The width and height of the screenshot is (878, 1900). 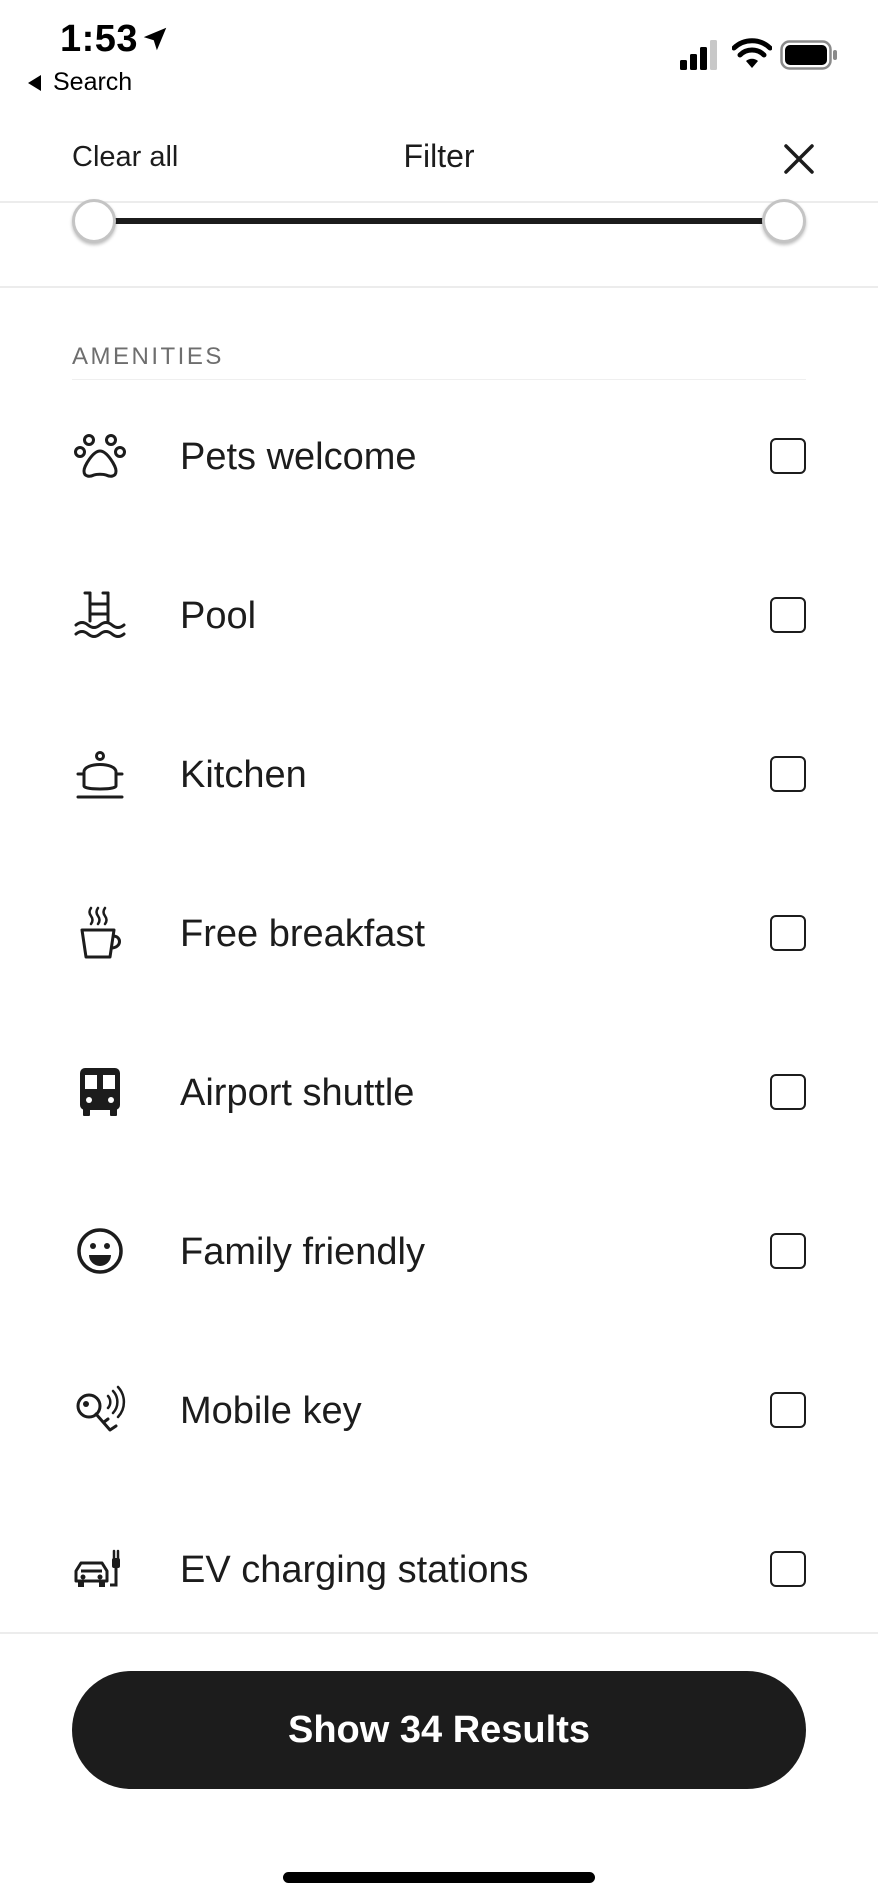 I want to click on amenity-row-free-breakfast: Free breakfast, so click(x=439, y=933).